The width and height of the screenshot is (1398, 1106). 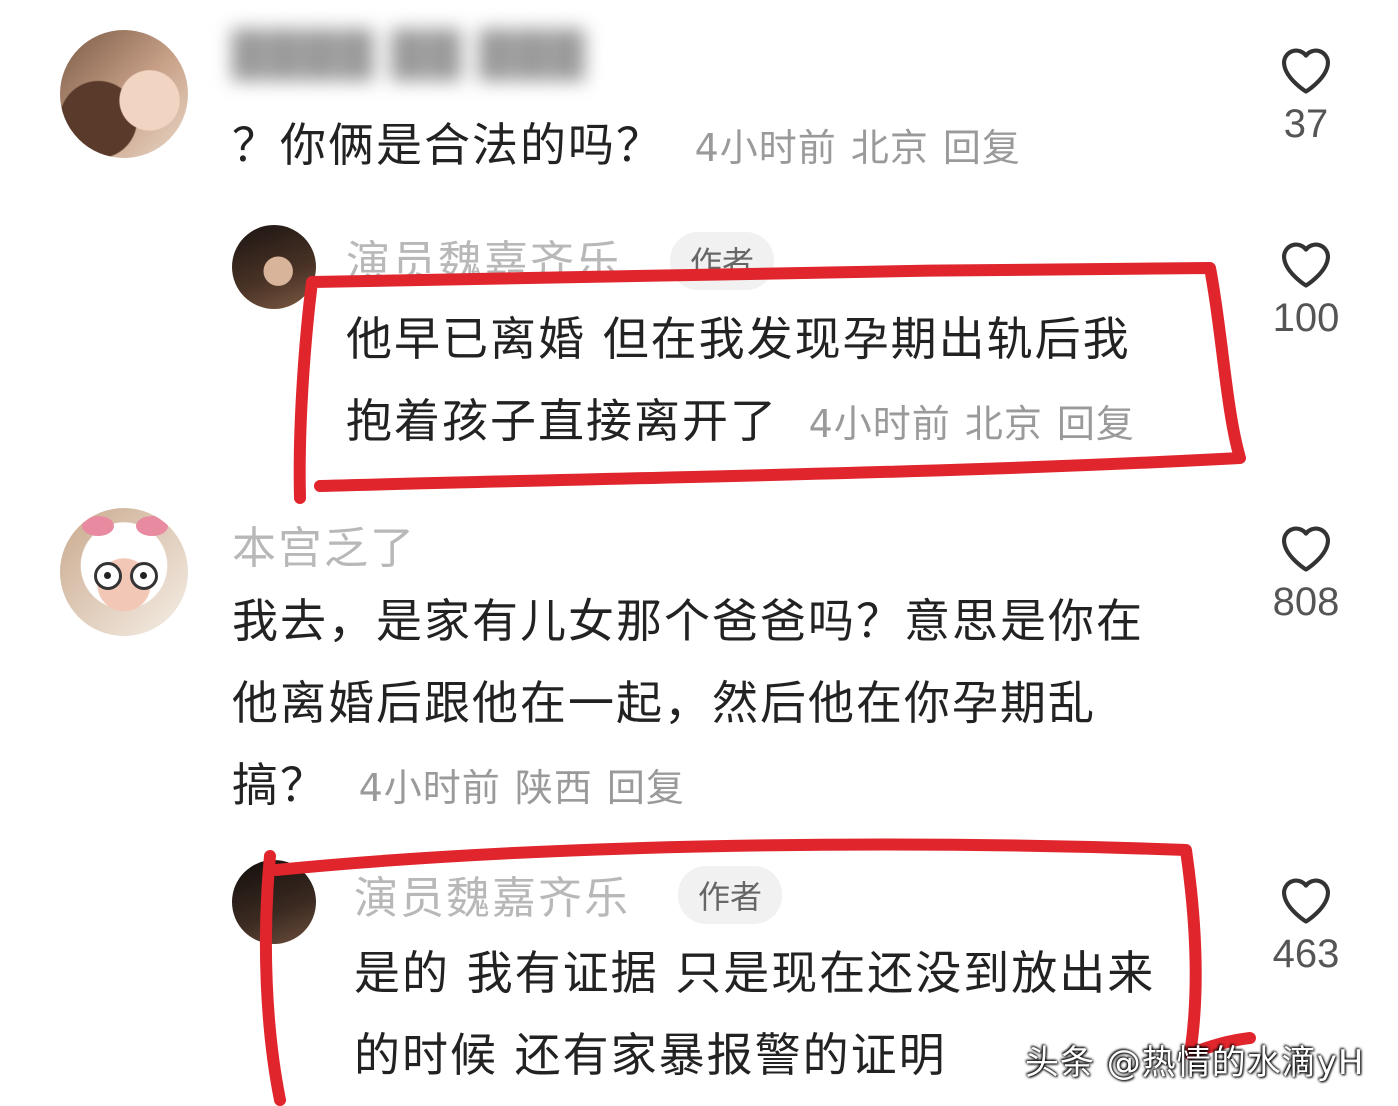 I want to click on like-button: 808, so click(x=1306, y=570).